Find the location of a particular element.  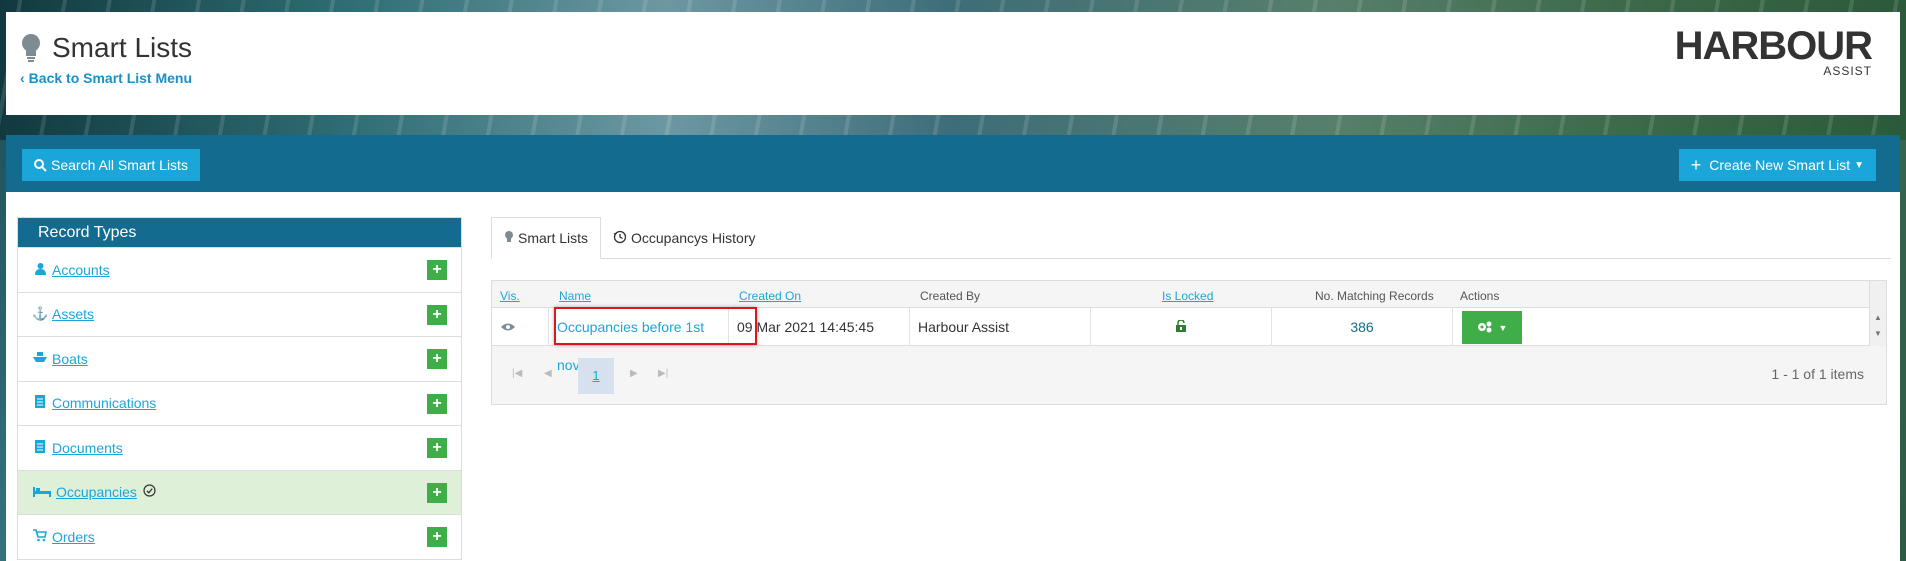

record-type-label: Orders is located at coordinates (73, 537).